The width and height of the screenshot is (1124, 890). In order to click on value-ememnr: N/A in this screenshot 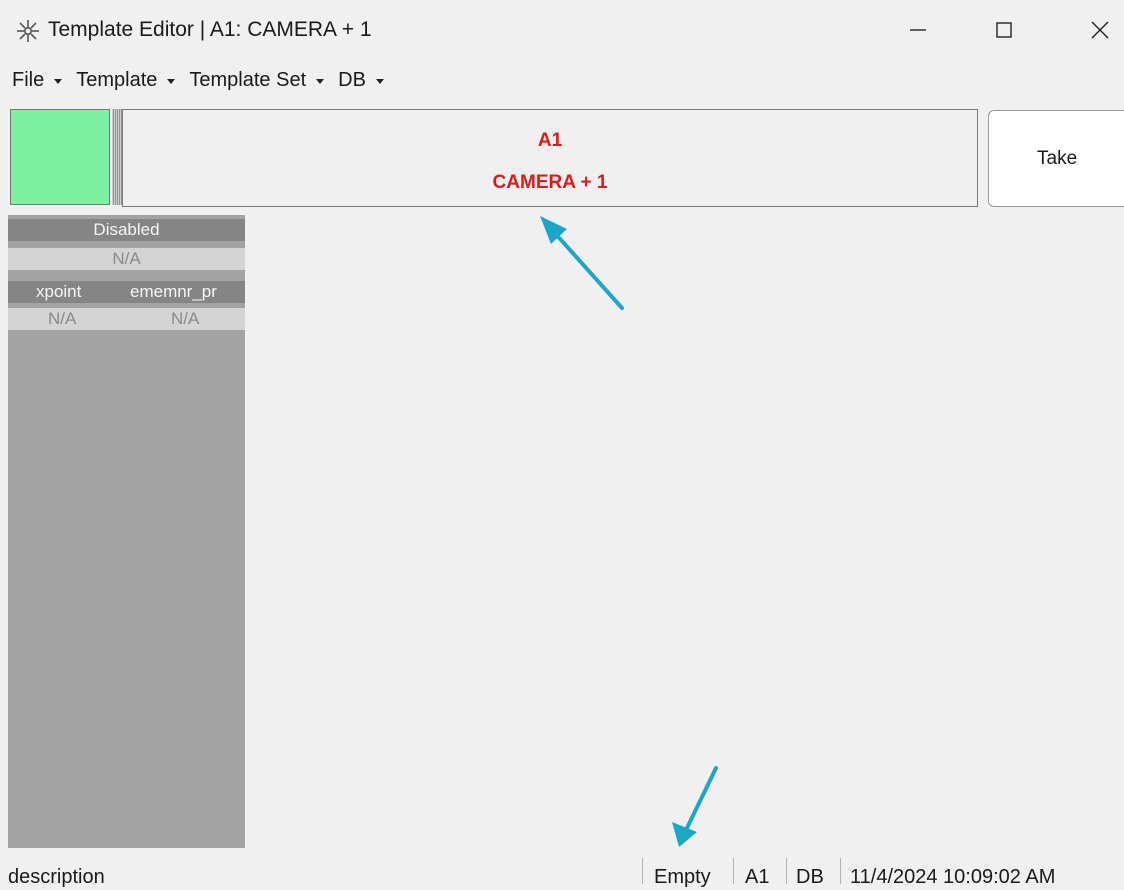, I will do `click(185, 319)`.